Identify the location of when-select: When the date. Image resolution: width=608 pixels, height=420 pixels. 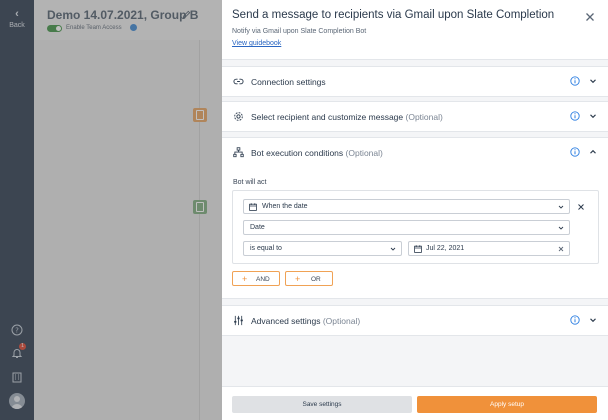
(406, 206).